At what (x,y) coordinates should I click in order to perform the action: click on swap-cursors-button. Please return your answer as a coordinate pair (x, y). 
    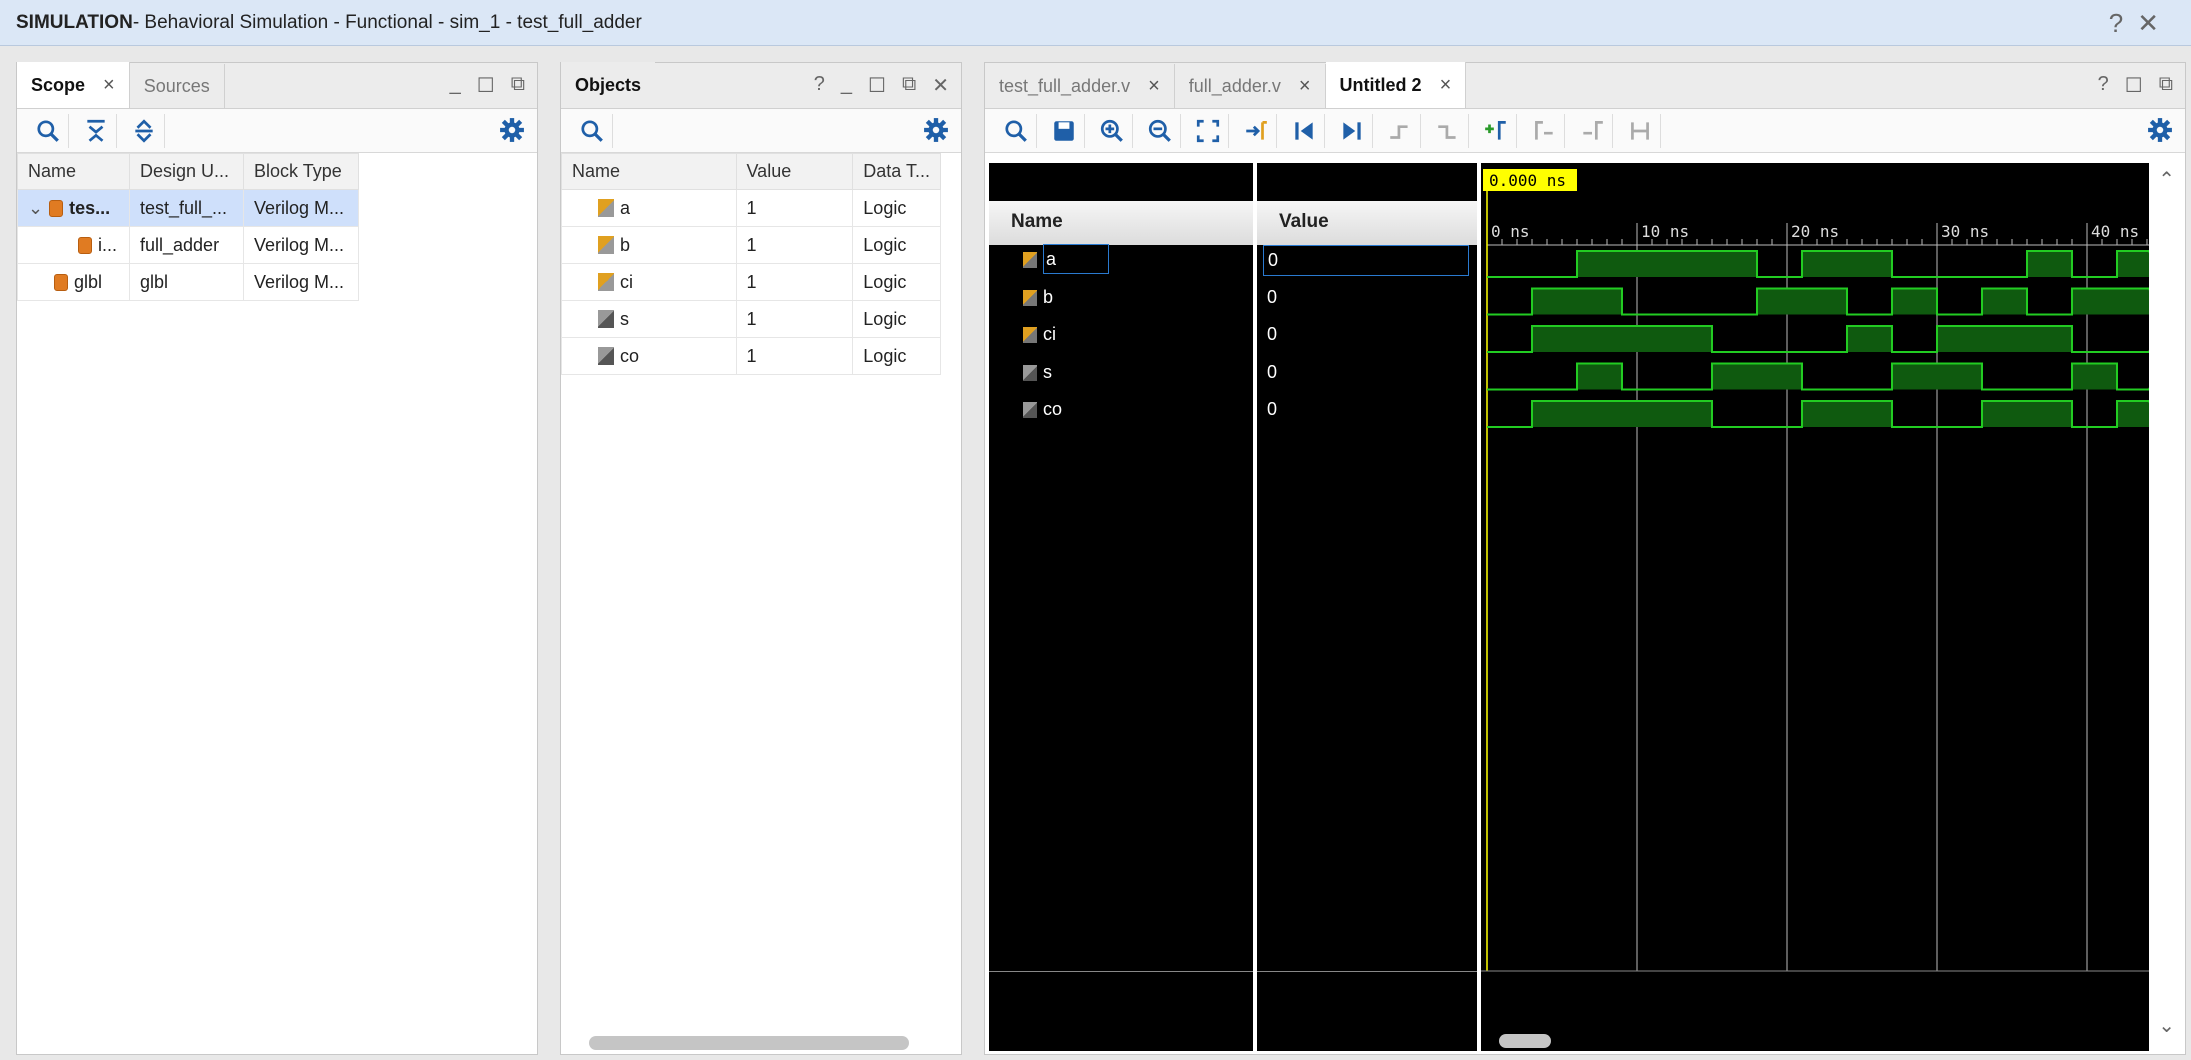
    Looking at the image, I should click on (1640, 130).